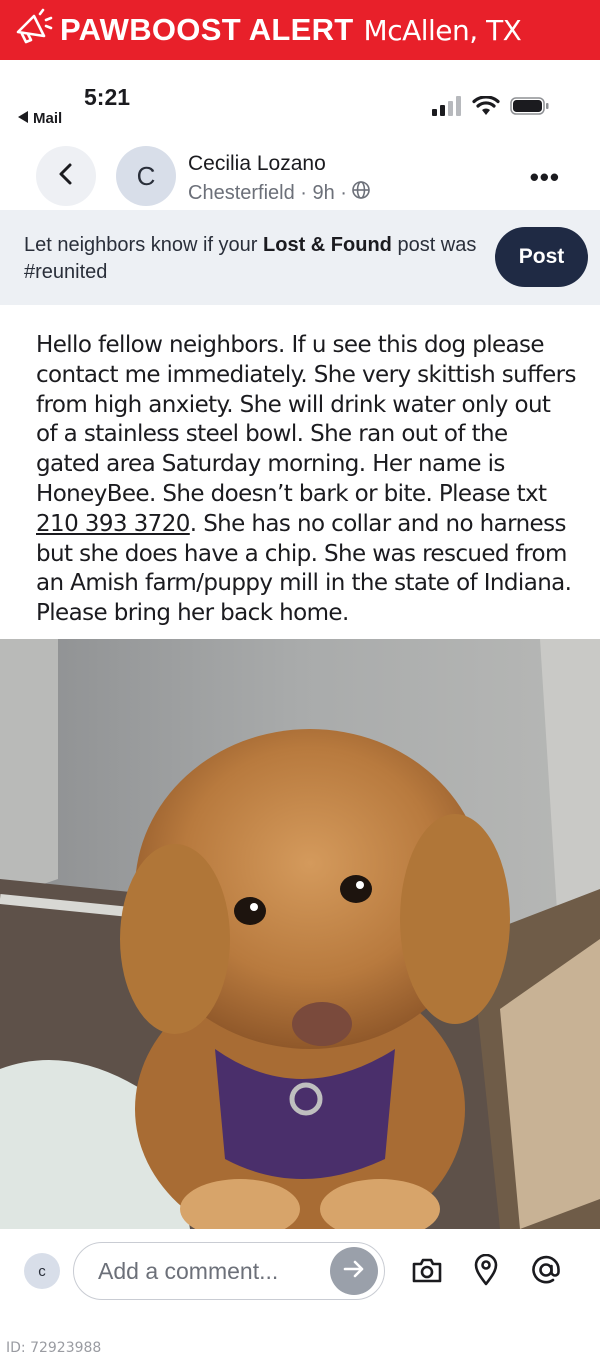 The width and height of the screenshot is (600, 1363). What do you see at coordinates (530, 108) in the screenshot?
I see `battery-icon` at bounding box center [530, 108].